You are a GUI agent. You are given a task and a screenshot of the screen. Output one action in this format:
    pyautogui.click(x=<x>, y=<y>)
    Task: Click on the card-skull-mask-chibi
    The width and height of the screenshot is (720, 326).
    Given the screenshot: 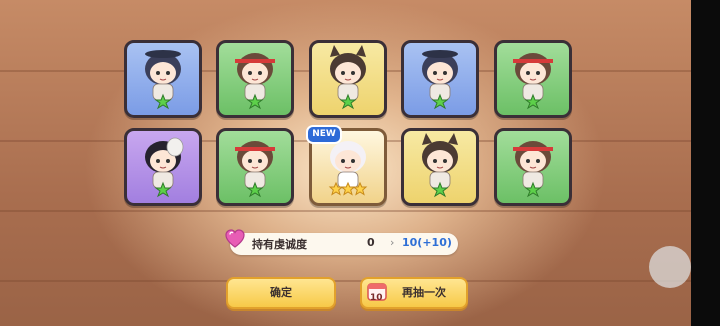 What is the action you would take?
    pyautogui.click(x=163, y=167)
    